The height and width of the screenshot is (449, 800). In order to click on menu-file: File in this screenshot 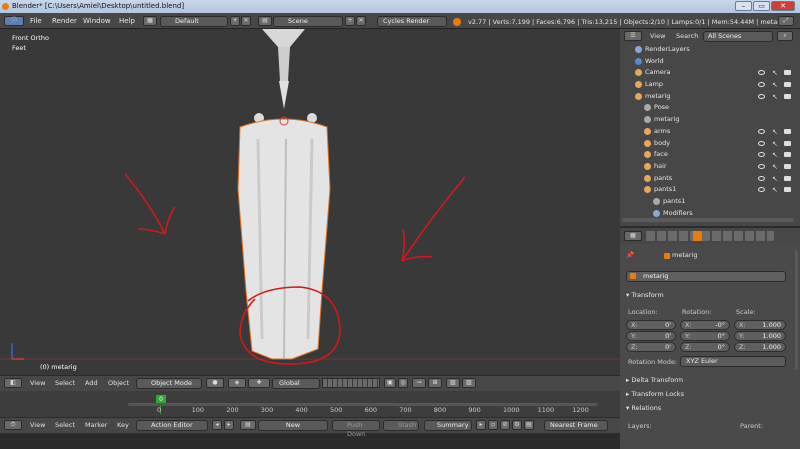, I will do `click(36, 21)`.